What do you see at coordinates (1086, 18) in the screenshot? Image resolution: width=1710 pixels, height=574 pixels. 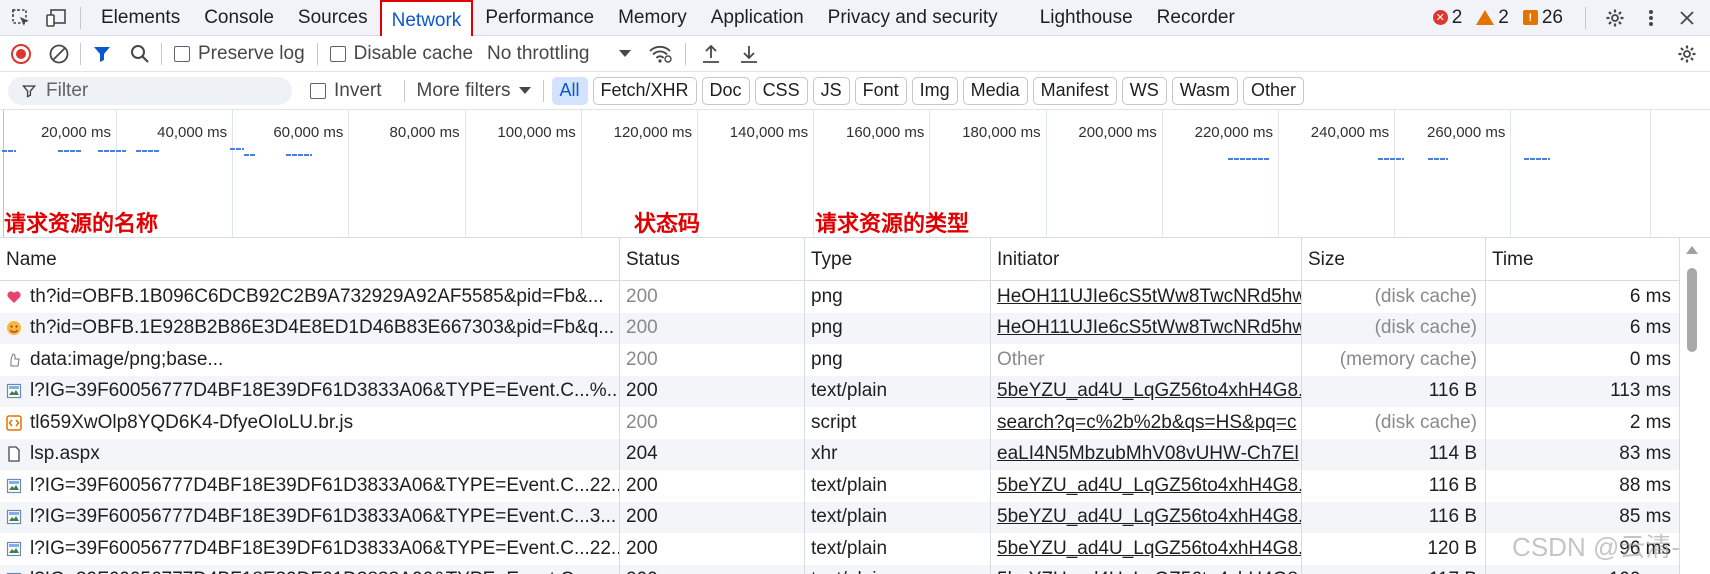 I see `tab-lighthouse: Lighthouse` at bounding box center [1086, 18].